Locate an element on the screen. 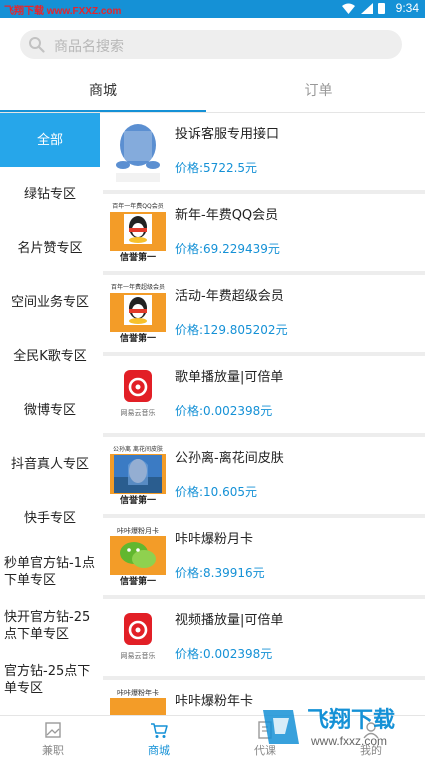 The width and height of the screenshot is (425, 761). wechat-icon is located at coordinates (138, 555).